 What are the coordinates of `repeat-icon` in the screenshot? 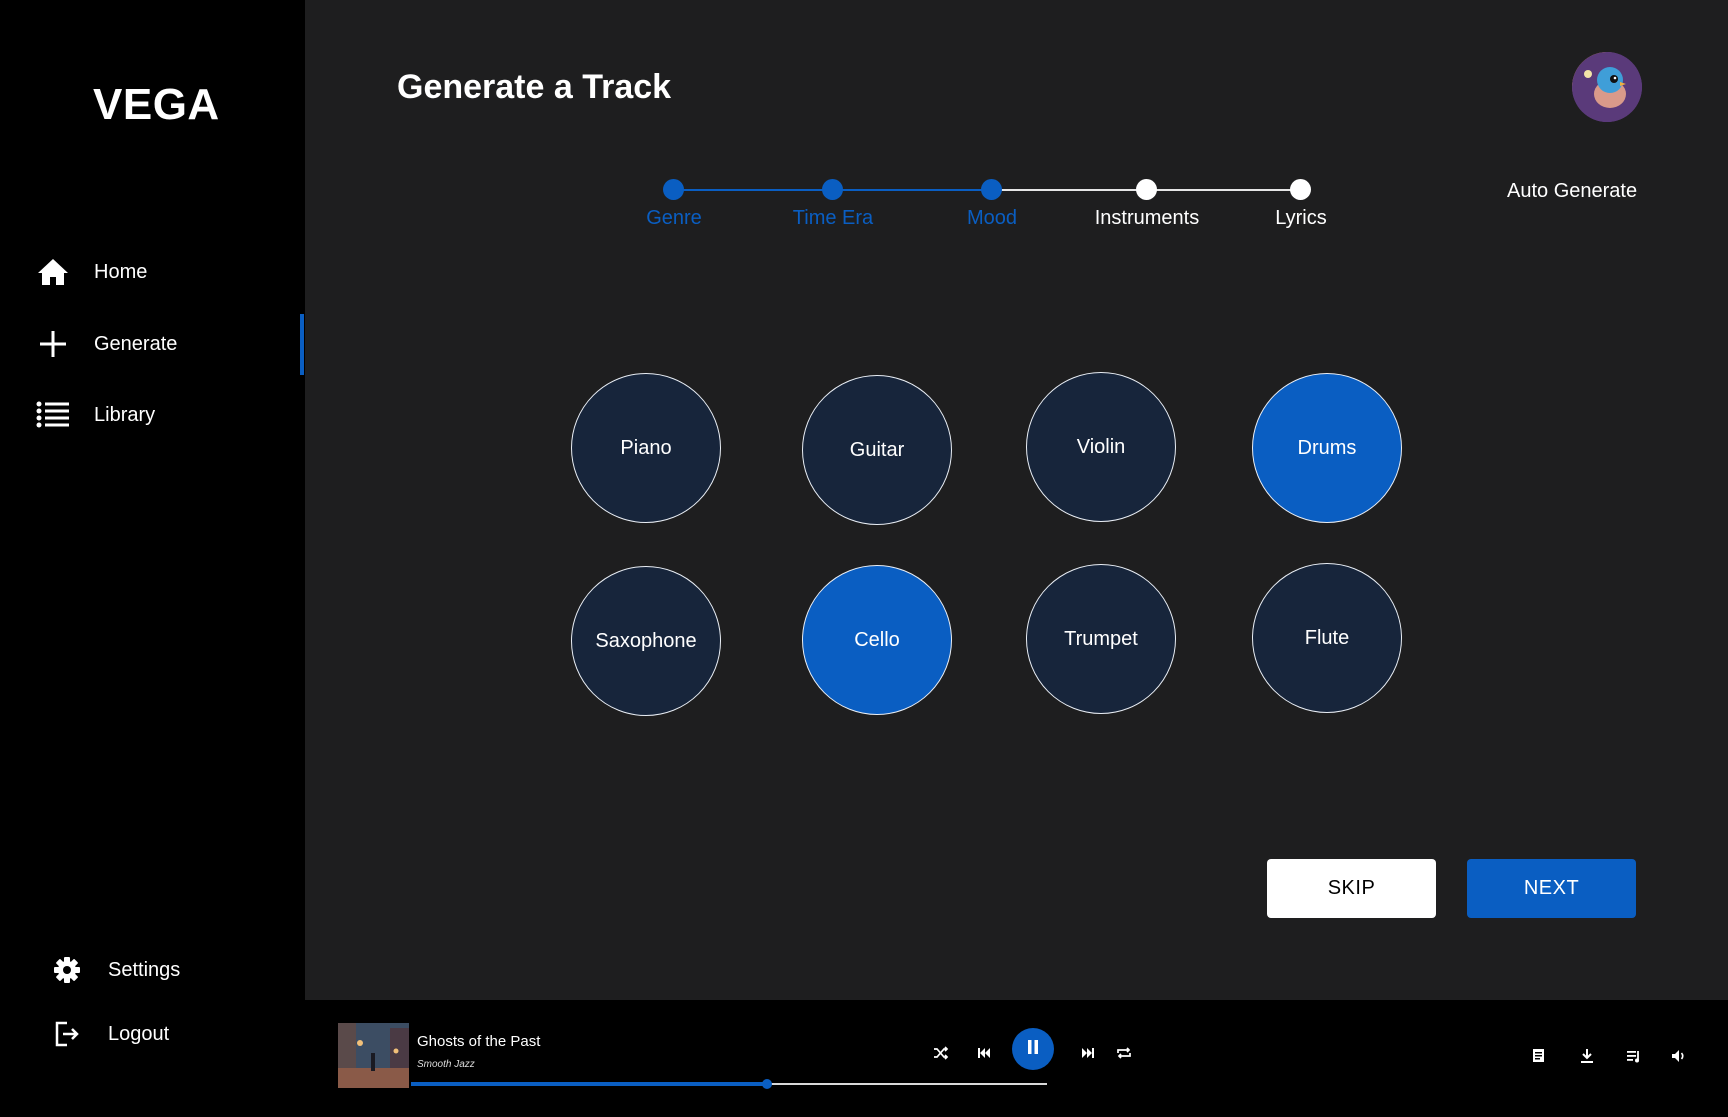 It's located at (1124, 1053).